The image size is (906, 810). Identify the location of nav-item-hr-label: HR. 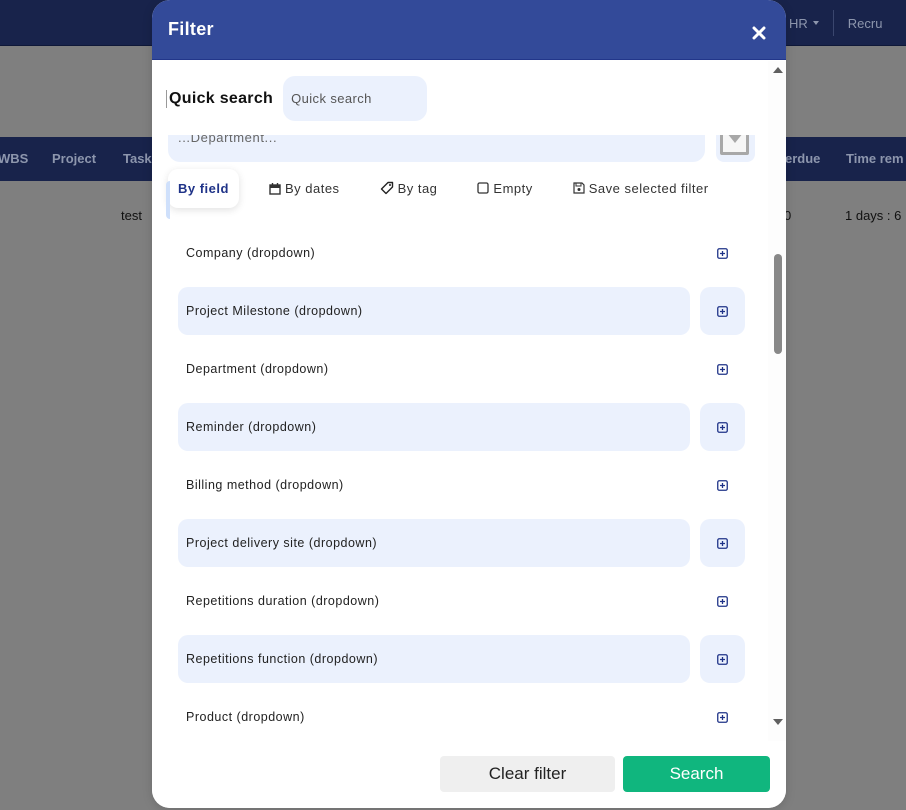
(798, 23).